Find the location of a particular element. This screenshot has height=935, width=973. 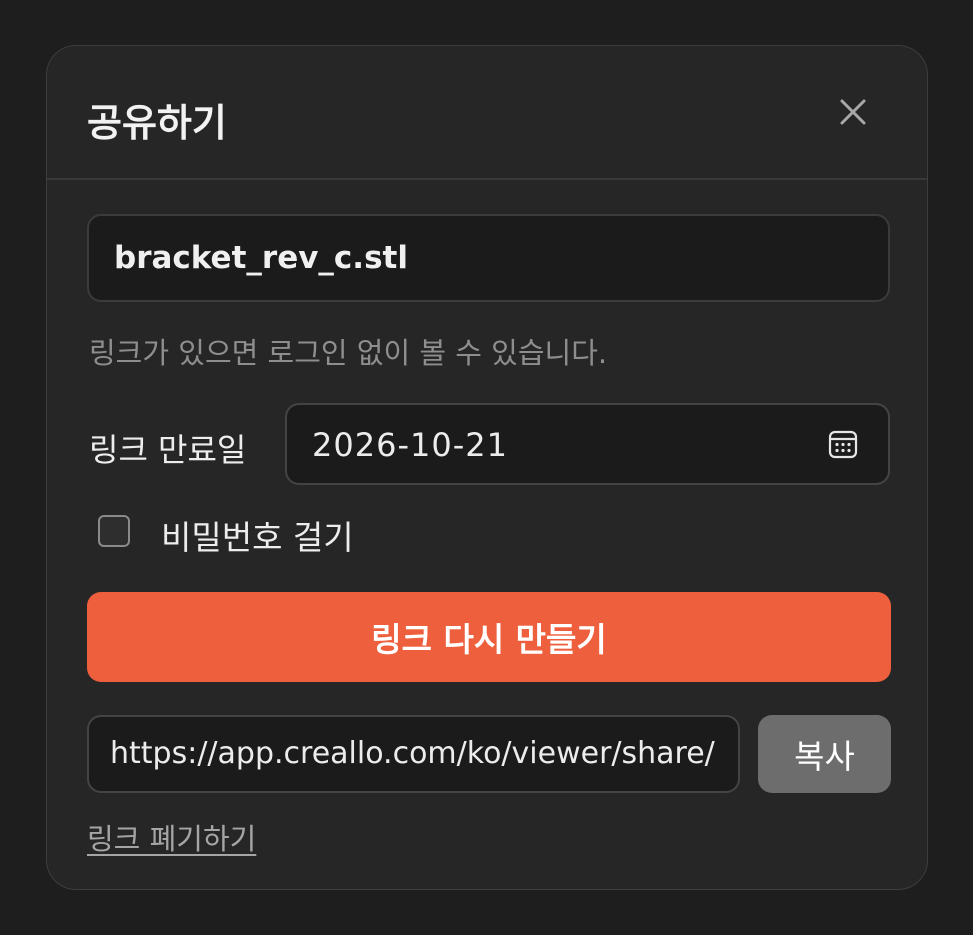

expiry-date-value: 2026-10-21 is located at coordinates (410, 445).